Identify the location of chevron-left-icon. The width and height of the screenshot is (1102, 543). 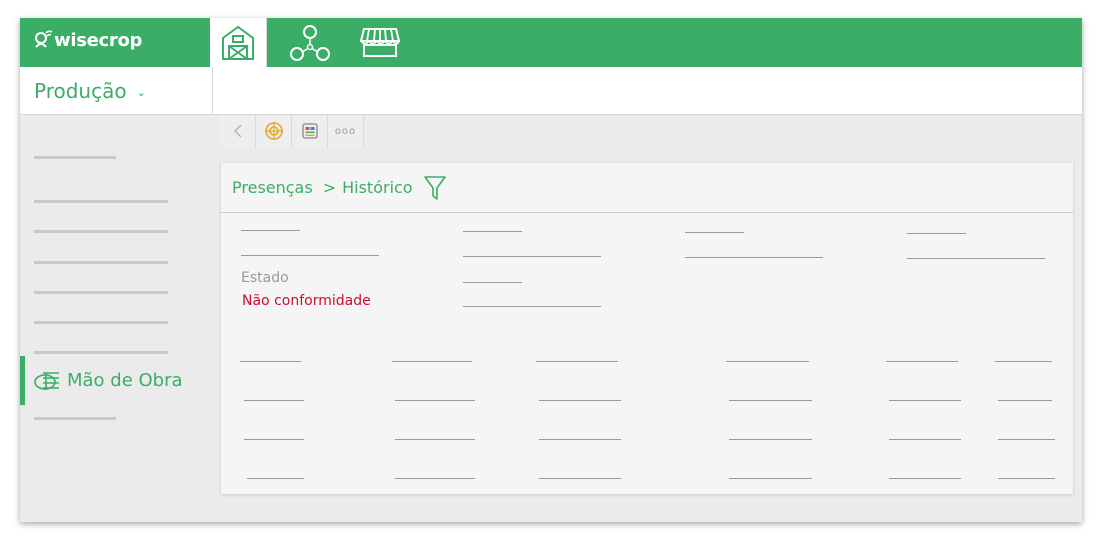
(237, 131).